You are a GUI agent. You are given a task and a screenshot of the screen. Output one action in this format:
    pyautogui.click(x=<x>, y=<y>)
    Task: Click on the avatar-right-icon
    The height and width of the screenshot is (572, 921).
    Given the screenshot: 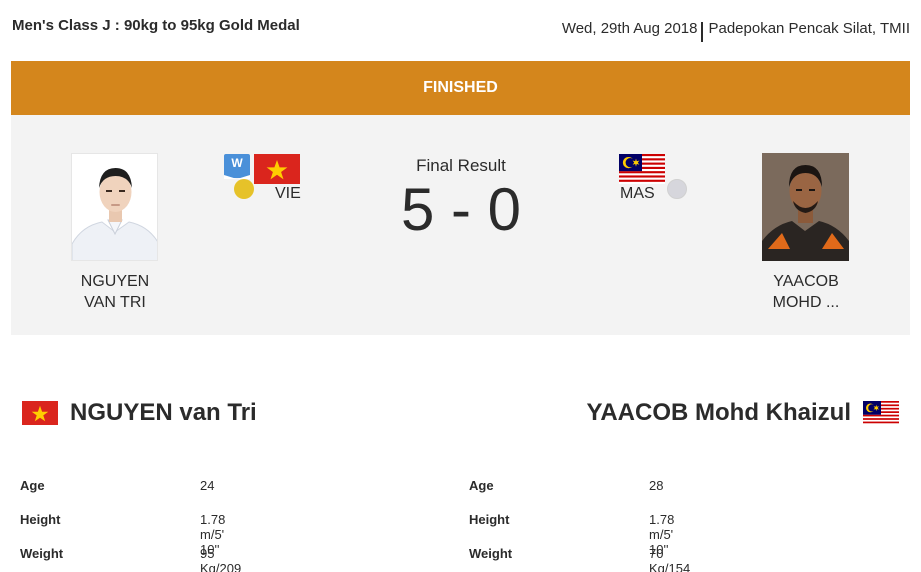 What is the action you would take?
    pyautogui.click(x=805, y=207)
    